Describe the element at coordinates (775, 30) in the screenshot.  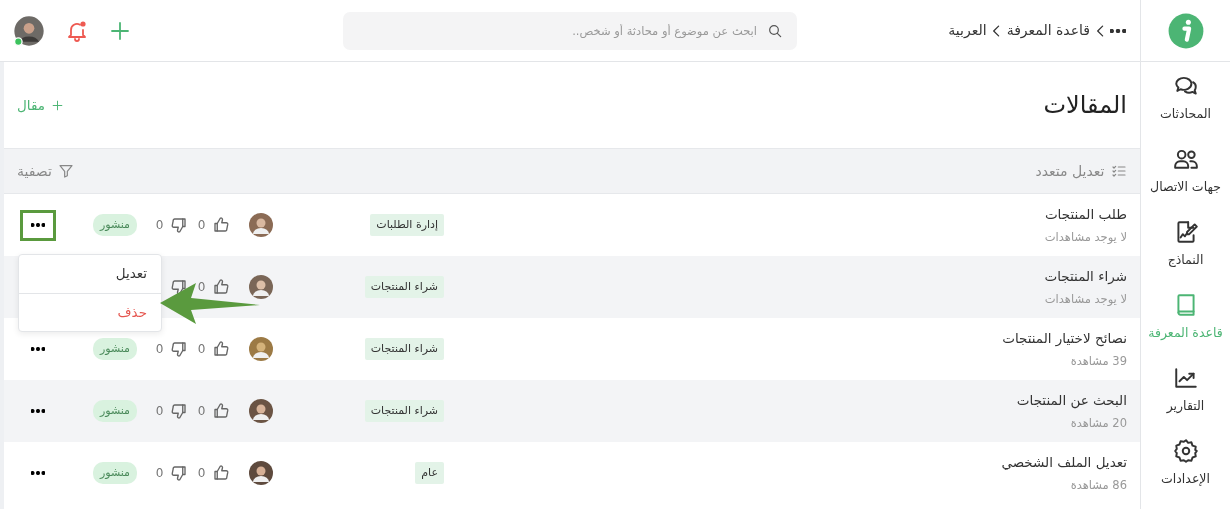
I see `search-icon` at that location.